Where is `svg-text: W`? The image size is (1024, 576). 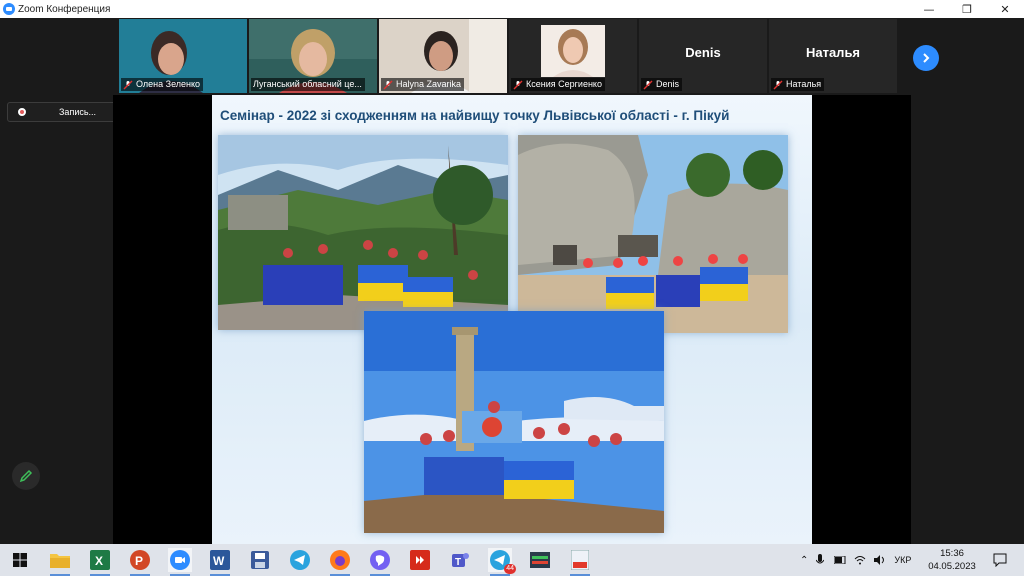 svg-text: W is located at coordinates (219, 561).